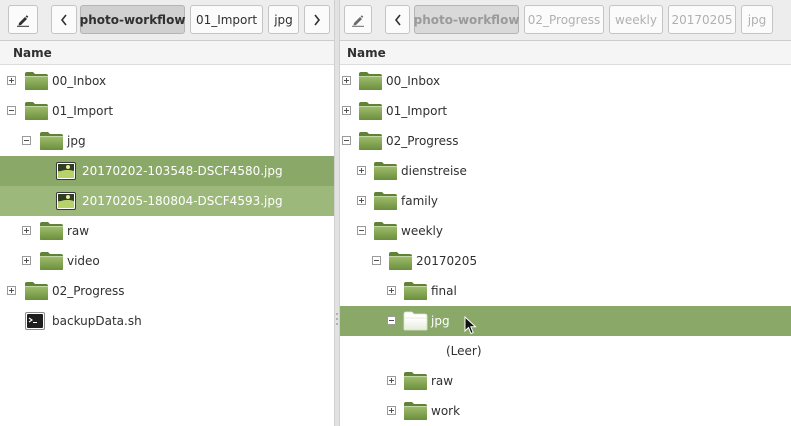 Image resolution: width=791 pixels, height=426 pixels. Describe the element at coordinates (565, 53) in the screenshot. I see `right-column-header-name: Name` at that location.